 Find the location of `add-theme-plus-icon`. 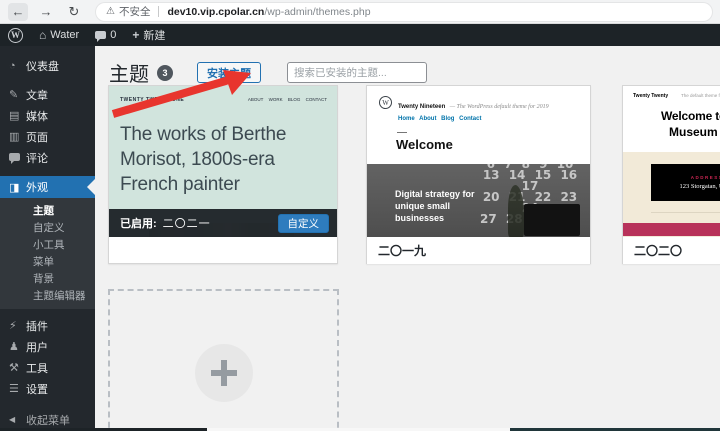

add-theme-plus-icon is located at coordinates (224, 373).